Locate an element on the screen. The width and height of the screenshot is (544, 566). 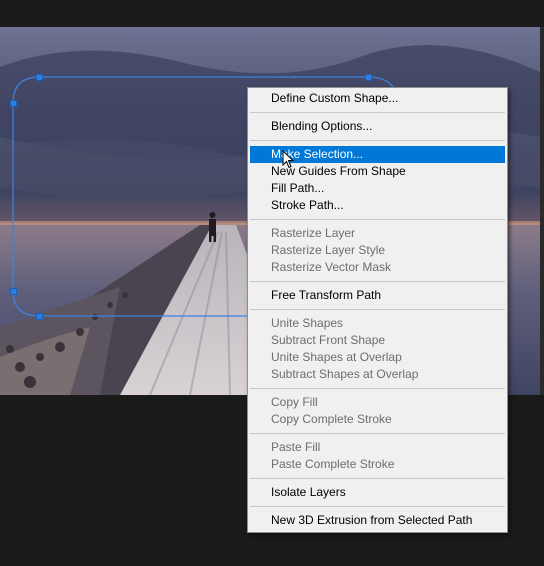
menu-item-isolate-layers: Isolate Layers is located at coordinates (377, 492).